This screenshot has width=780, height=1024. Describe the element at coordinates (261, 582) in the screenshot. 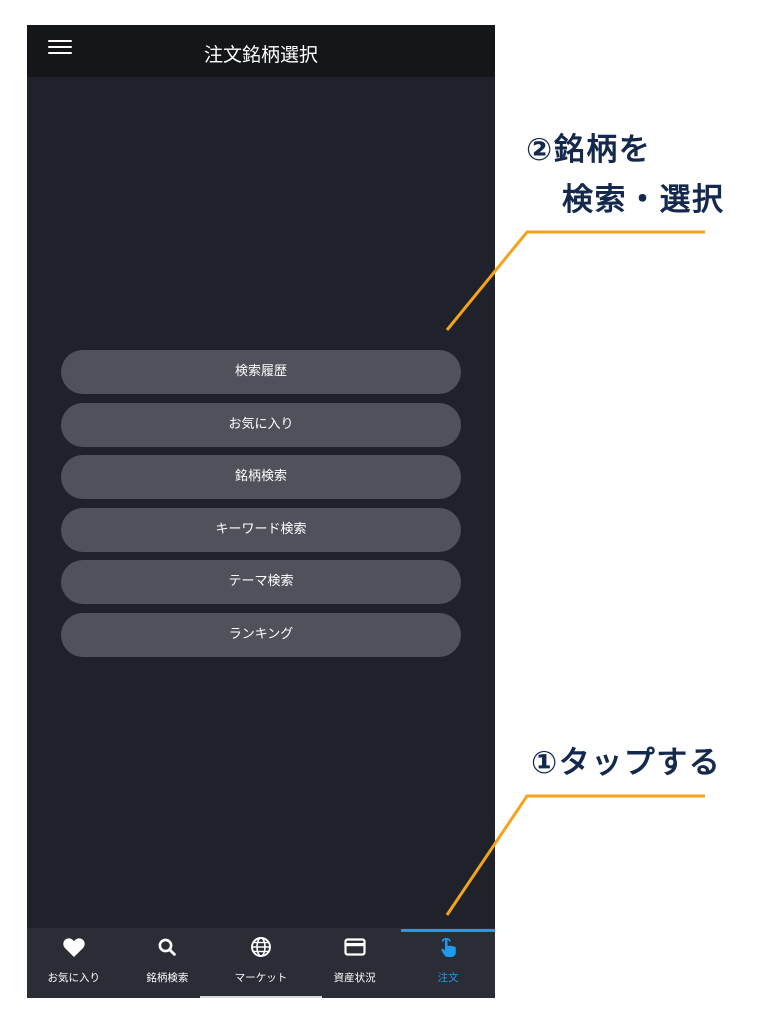

I see `theme-search-button: テーマ検索` at that location.